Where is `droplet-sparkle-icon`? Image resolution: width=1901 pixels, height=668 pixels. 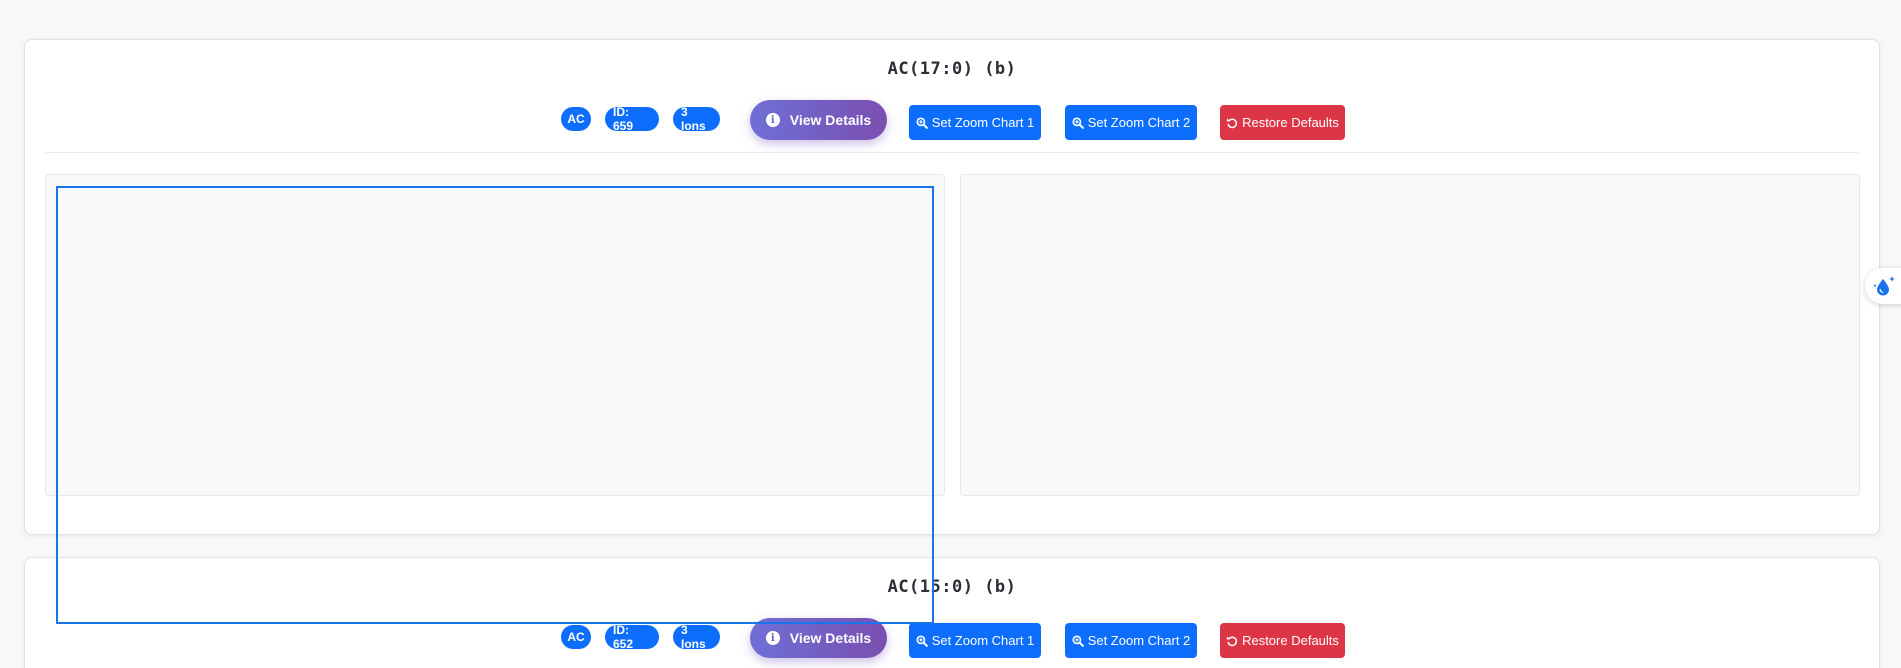
droplet-sparkle-icon is located at coordinates (1884, 286).